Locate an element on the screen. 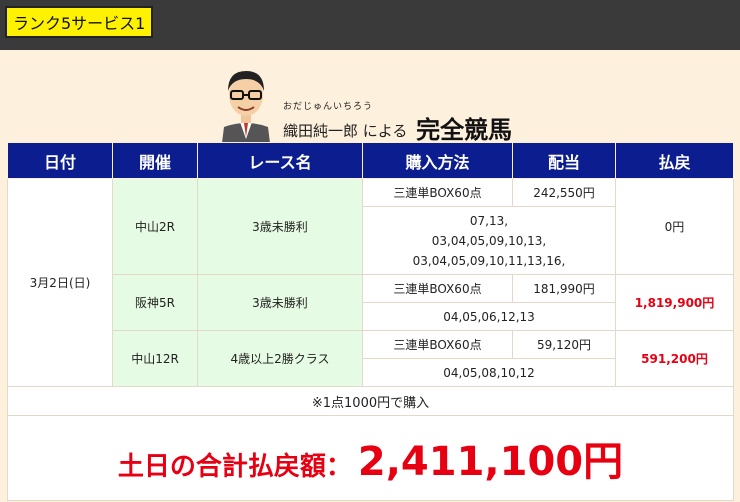 The width and height of the screenshot is (740, 502). dividend-cell: 59,120円 is located at coordinates (564, 344).